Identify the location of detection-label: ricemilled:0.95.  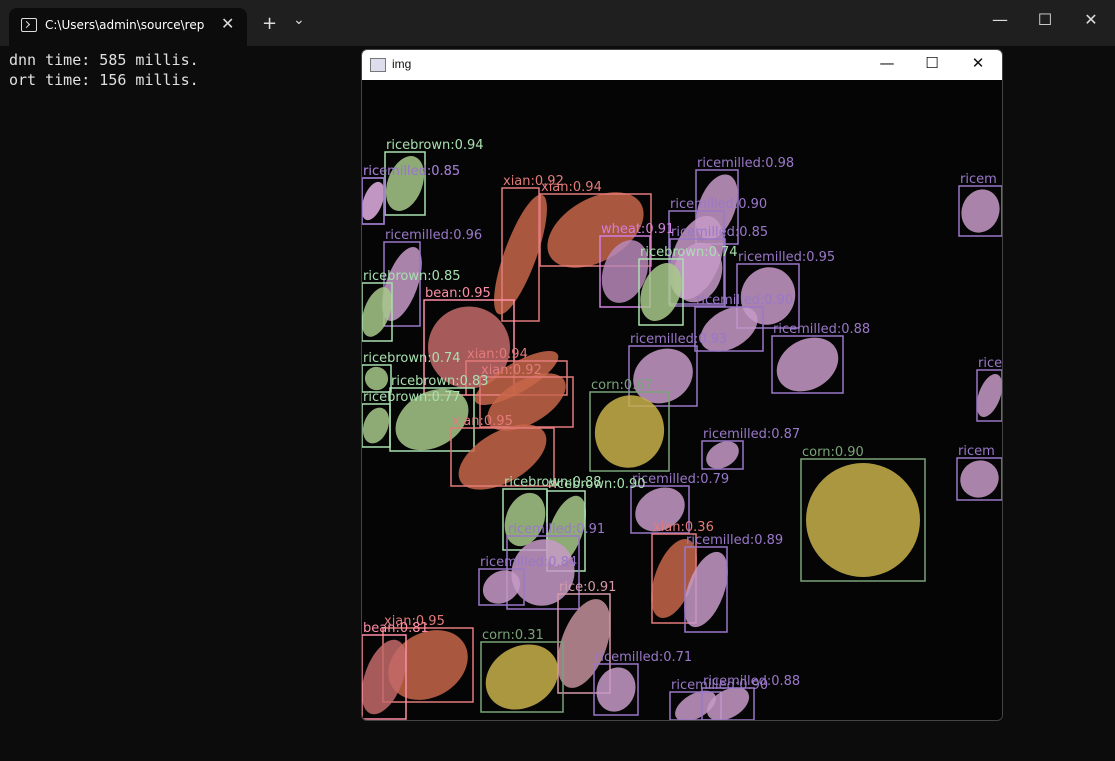
(786, 257).